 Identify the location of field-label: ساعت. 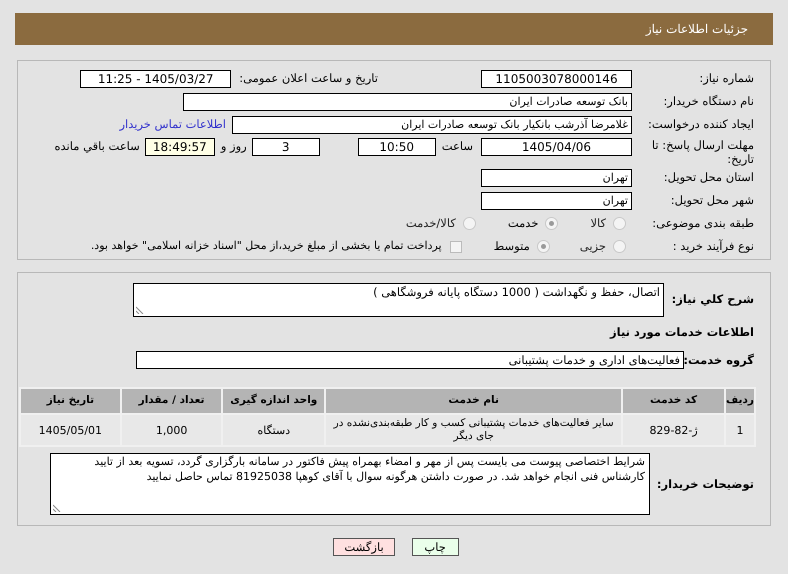
(457, 146).